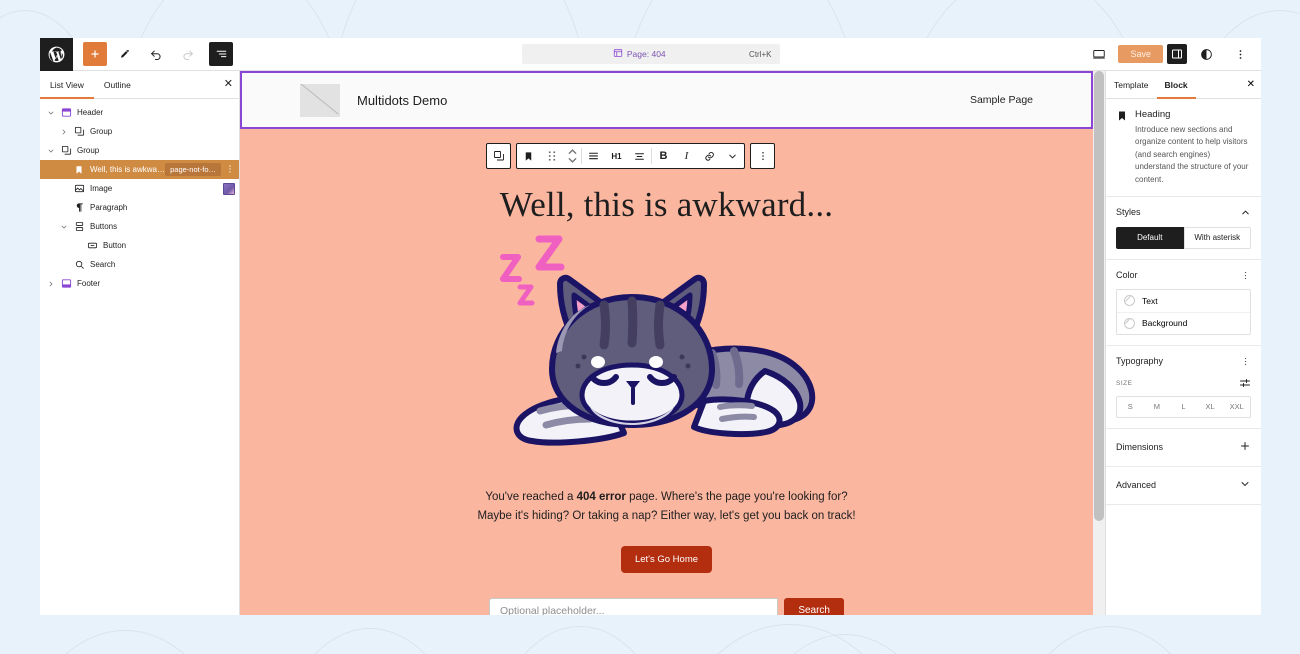 Image resolution: width=1300 pixels, height=654 pixels. I want to click on undo-button, so click(156, 54).